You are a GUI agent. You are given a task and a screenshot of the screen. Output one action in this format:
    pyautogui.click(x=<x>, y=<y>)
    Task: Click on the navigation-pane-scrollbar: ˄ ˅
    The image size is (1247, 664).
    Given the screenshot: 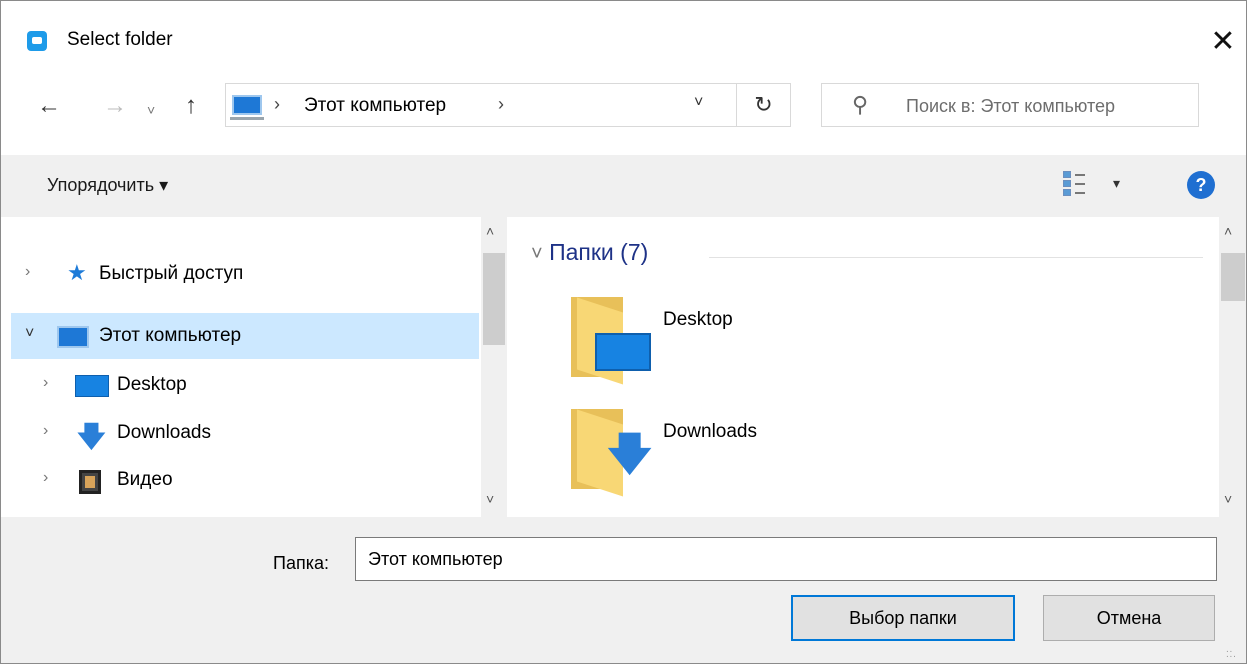 What is the action you would take?
    pyautogui.click(x=494, y=367)
    